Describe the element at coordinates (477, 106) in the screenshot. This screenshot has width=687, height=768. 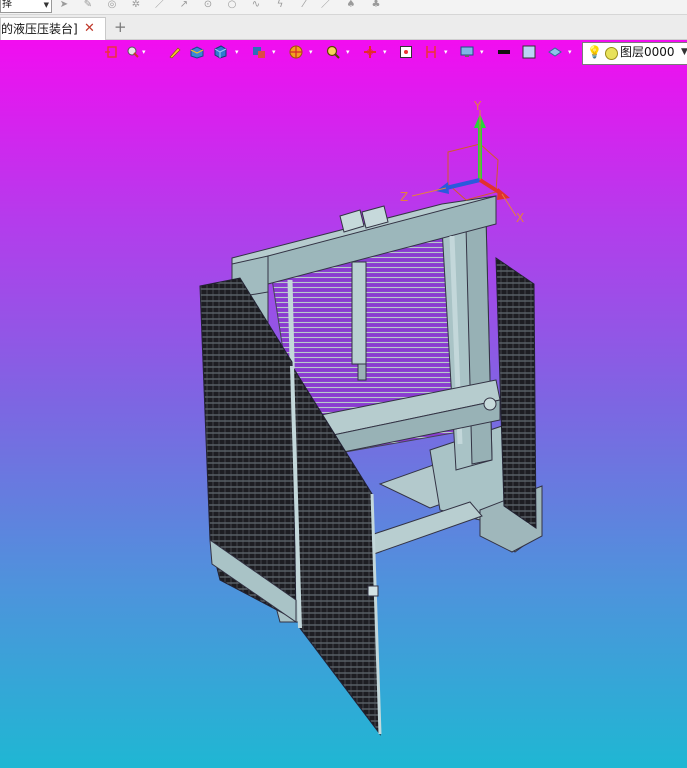
I see `y-axis-label: Y` at that location.